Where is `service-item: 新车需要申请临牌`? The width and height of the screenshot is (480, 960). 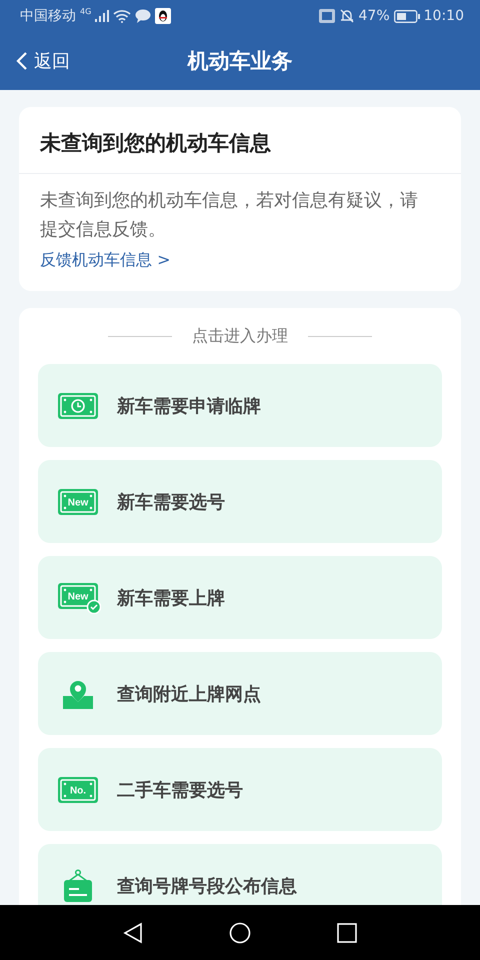 service-item: 新车需要申请临牌 is located at coordinates (240, 405).